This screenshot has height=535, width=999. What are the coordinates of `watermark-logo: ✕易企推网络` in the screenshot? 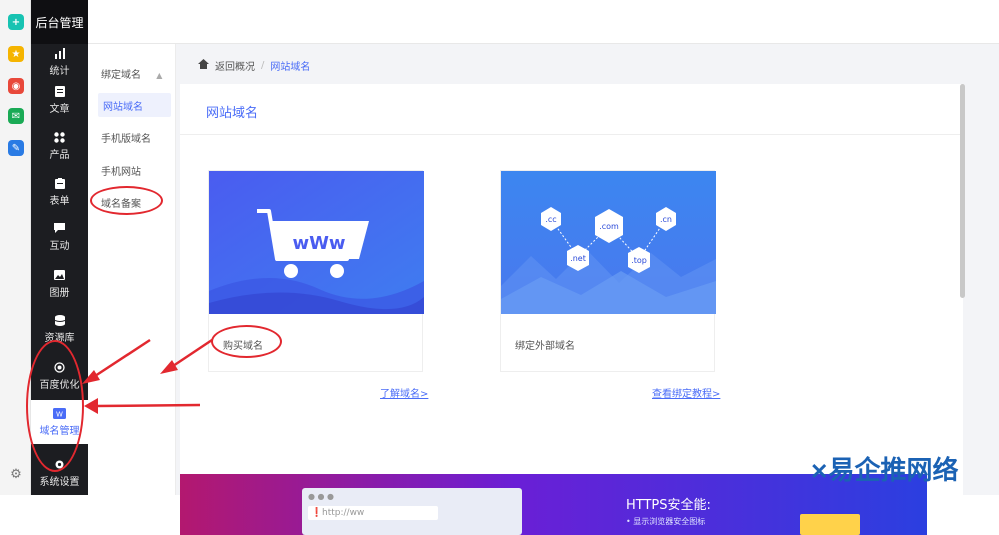 It's located at (884, 471).